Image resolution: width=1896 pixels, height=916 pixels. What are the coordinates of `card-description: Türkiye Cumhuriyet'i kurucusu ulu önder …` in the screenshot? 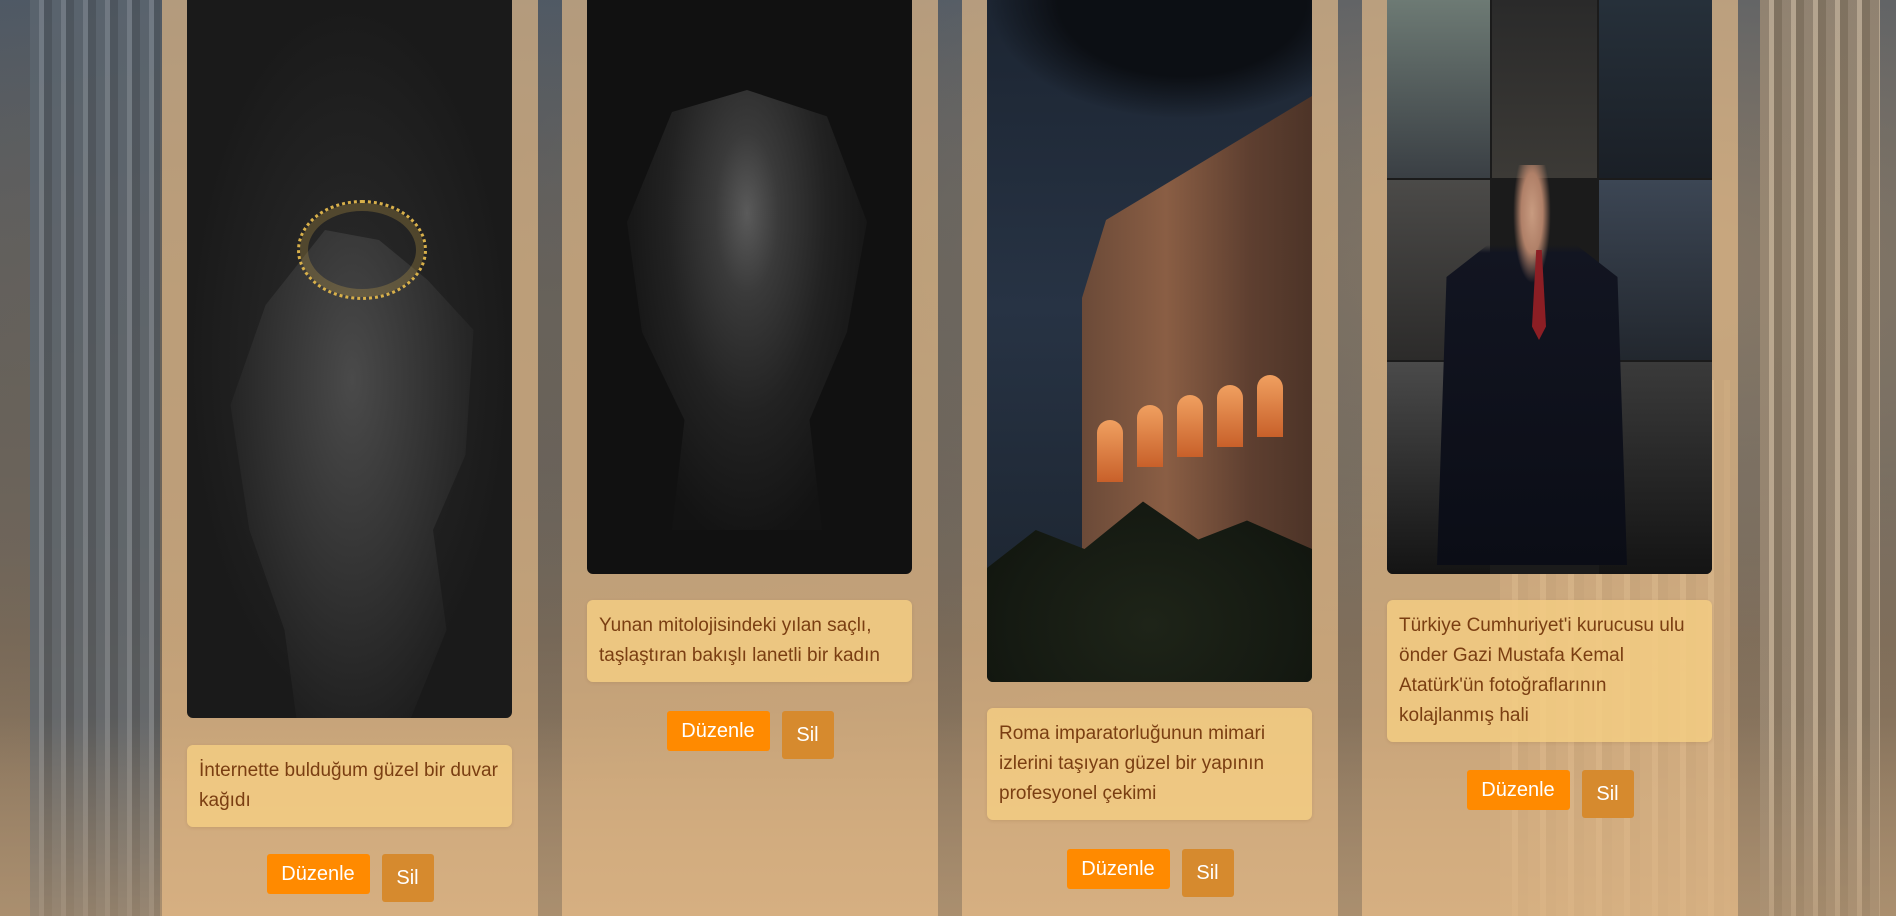 It's located at (1549, 671).